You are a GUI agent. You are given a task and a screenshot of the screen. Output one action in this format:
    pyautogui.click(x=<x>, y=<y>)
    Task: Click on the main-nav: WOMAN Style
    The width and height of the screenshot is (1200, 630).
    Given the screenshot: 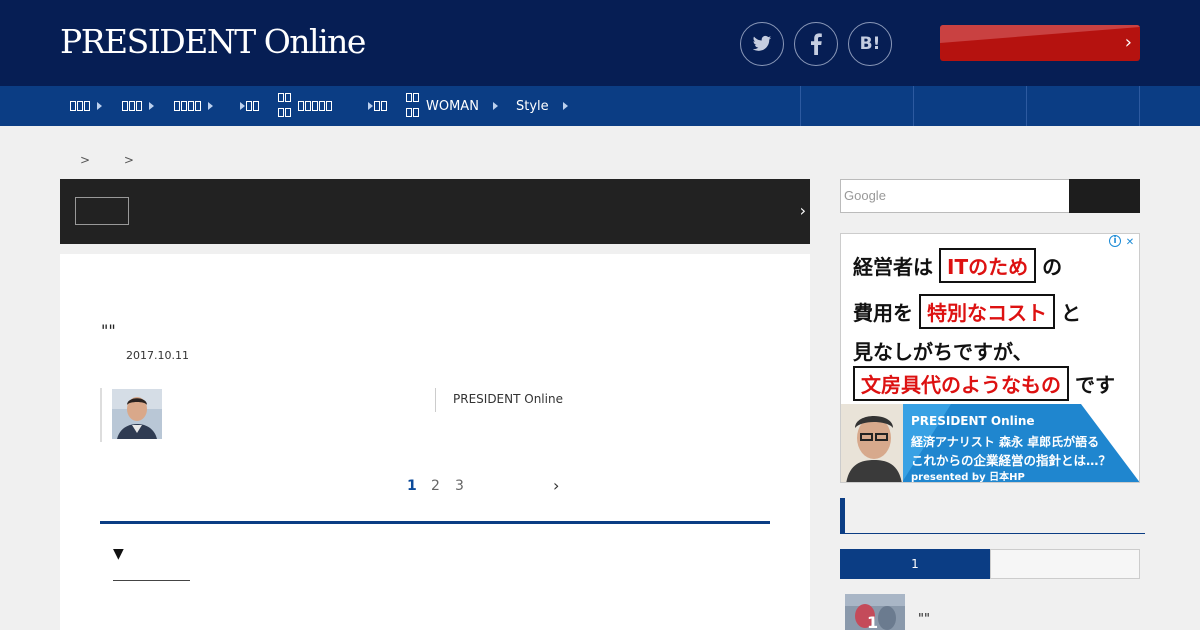 What is the action you would take?
    pyautogui.click(x=600, y=106)
    